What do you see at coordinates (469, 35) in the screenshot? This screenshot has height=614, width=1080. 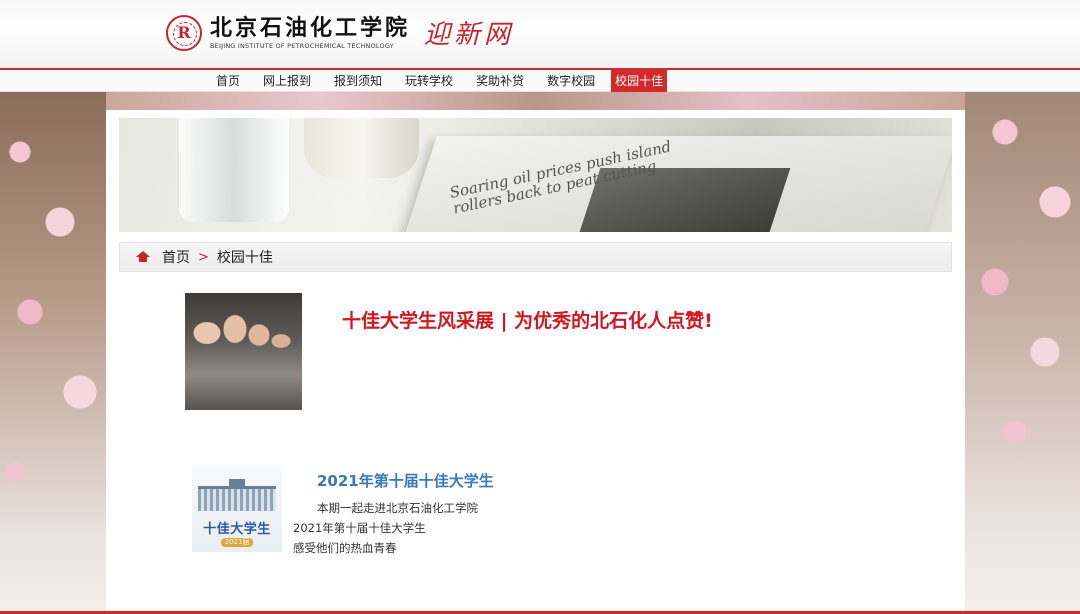 I see `site-slogan: 迎新网` at bounding box center [469, 35].